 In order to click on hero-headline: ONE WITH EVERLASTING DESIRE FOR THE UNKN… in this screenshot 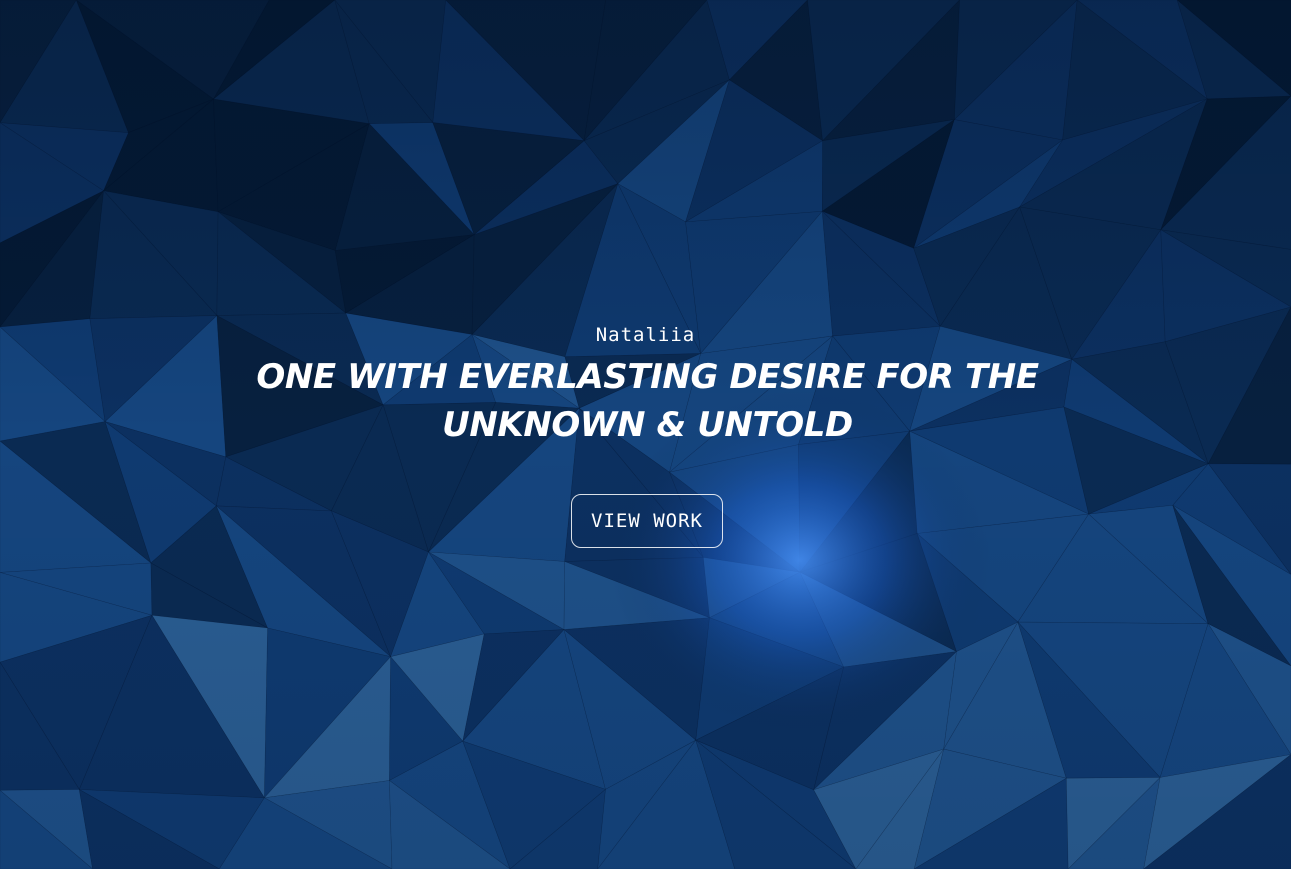, I will do `click(647, 401)`.